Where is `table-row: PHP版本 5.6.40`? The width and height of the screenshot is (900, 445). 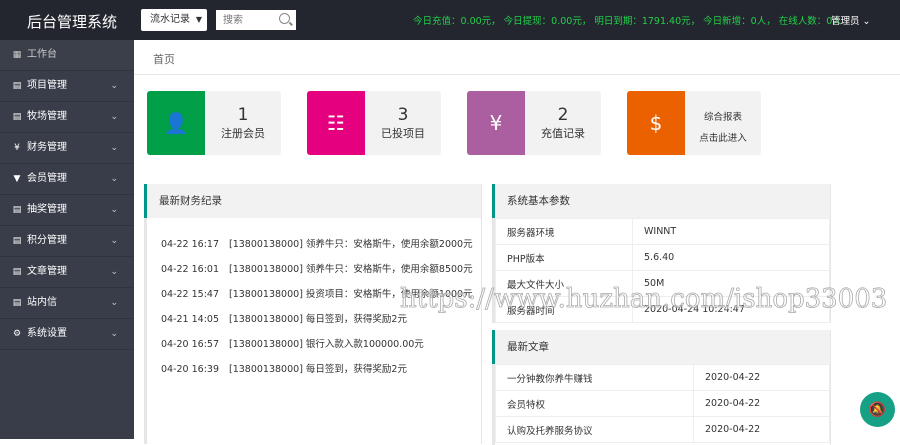 table-row: PHP版本 5.6.40 is located at coordinates (662, 257).